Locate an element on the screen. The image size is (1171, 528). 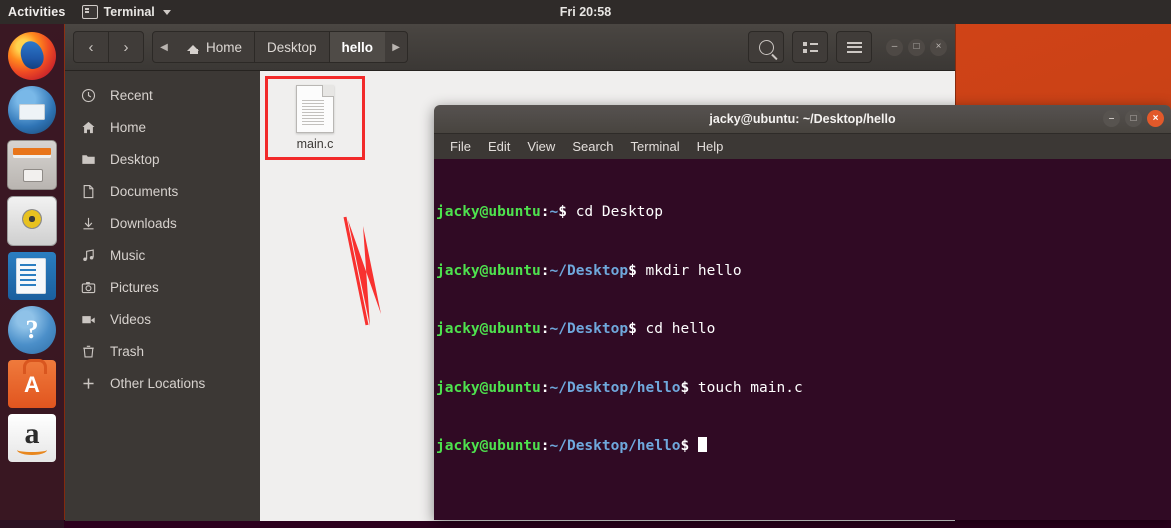
terminal-maximize-button: □ is located at coordinates (1133, 118).